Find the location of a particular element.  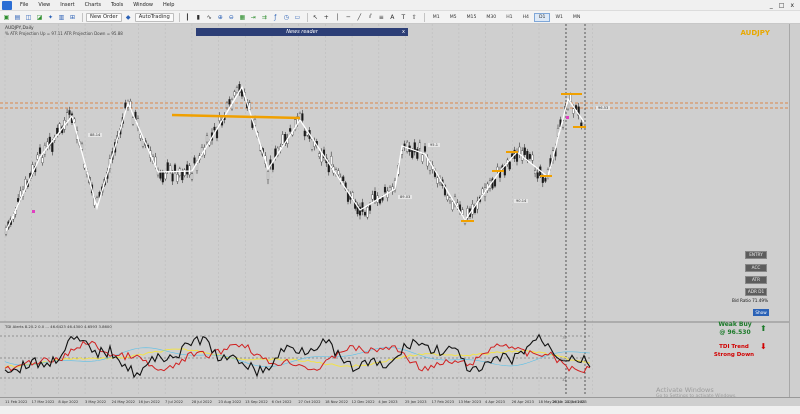

candlestick-icon: ▮ is located at coordinates (198, 17).